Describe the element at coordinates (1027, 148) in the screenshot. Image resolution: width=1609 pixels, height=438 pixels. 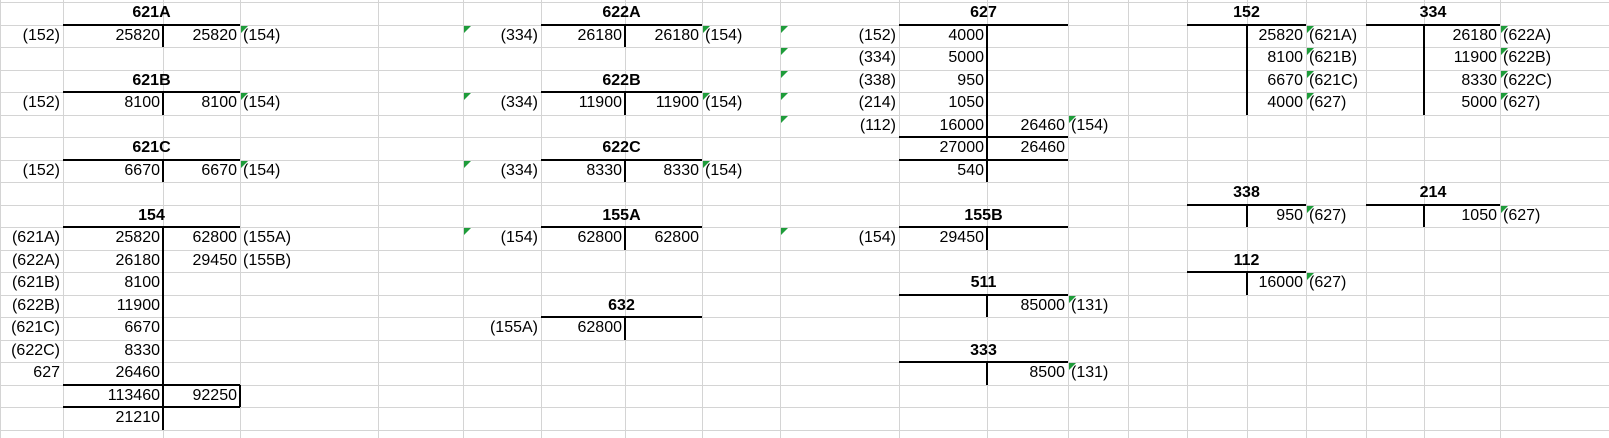
I see `total-credit: 26460` at that location.